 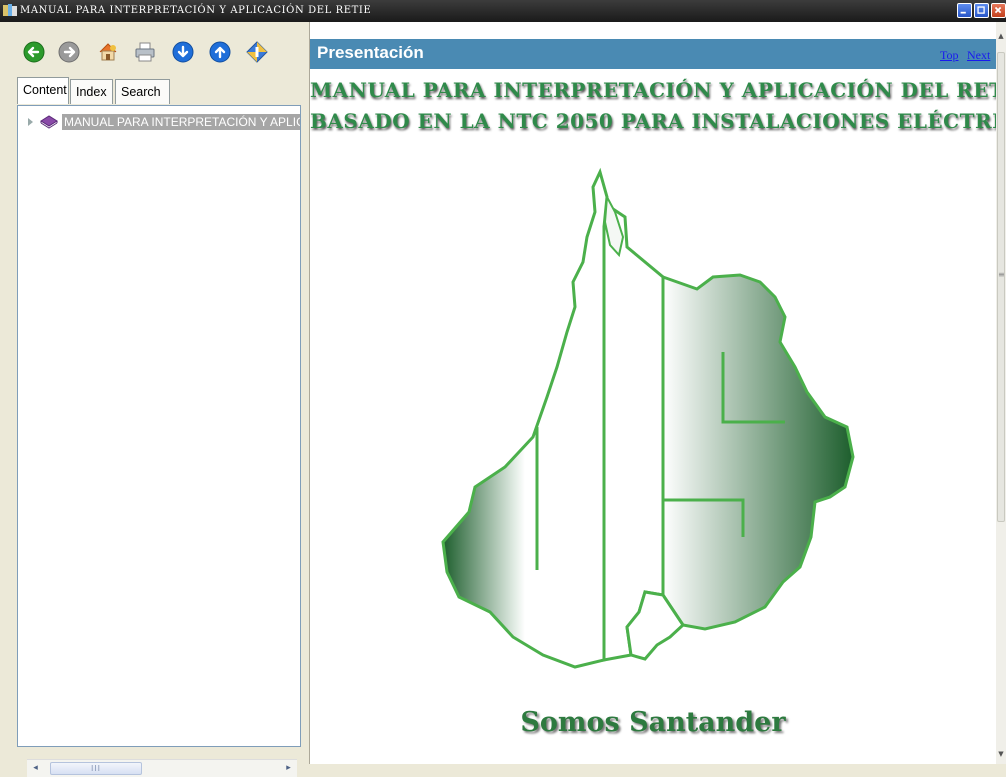 What do you see at coordinates (653, 54) in the screenshot?
I see `topic-header: Presentación Top Next` at bounding box center [653, 54].